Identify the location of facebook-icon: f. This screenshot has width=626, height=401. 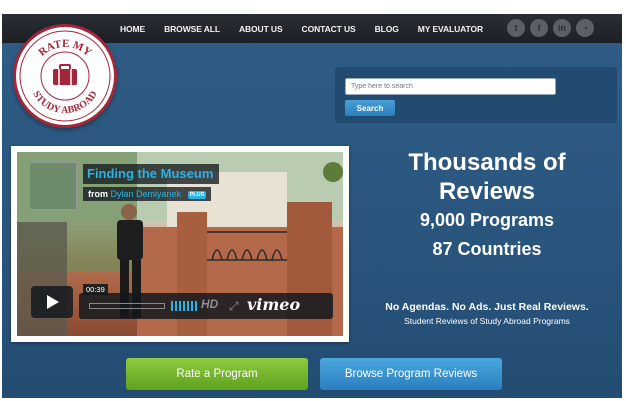
(539, 28).